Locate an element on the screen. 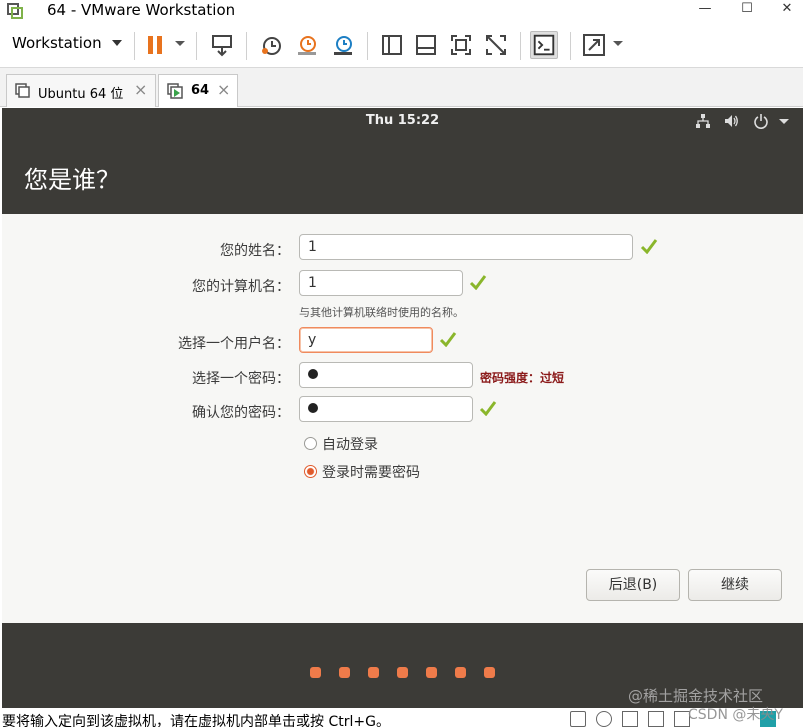 This screenshot has width=803, height=727. system-menu-caret-icon is located at coordinates (784, 121).